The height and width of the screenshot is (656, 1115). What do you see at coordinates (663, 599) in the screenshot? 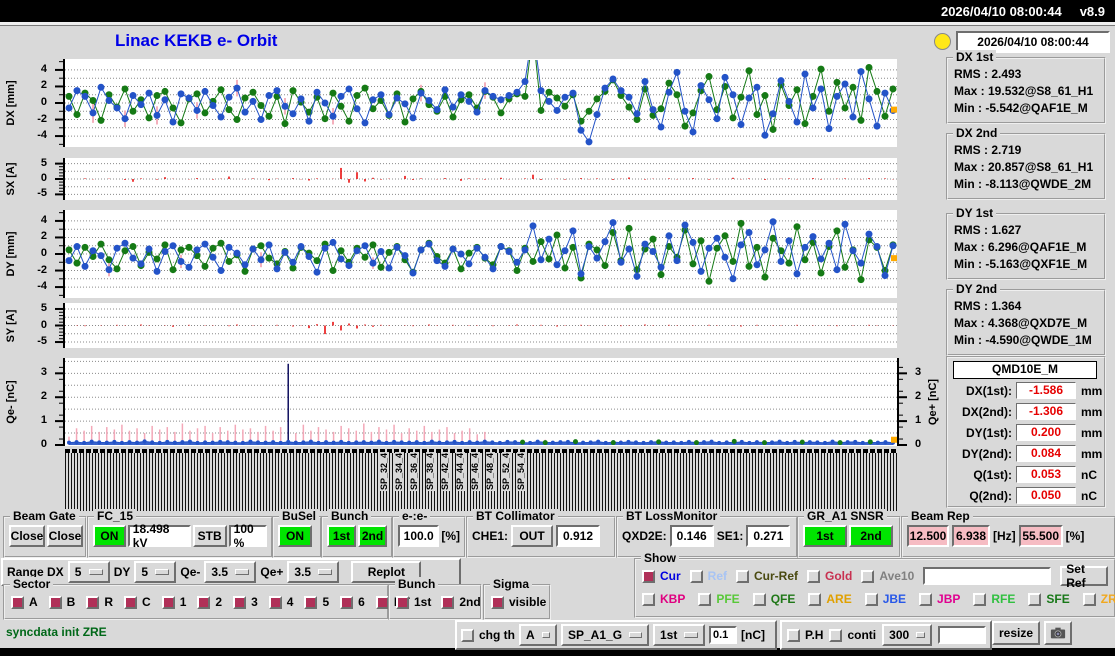
I see `checkbox-kbp: KBP` at bounding box center [663, 599].